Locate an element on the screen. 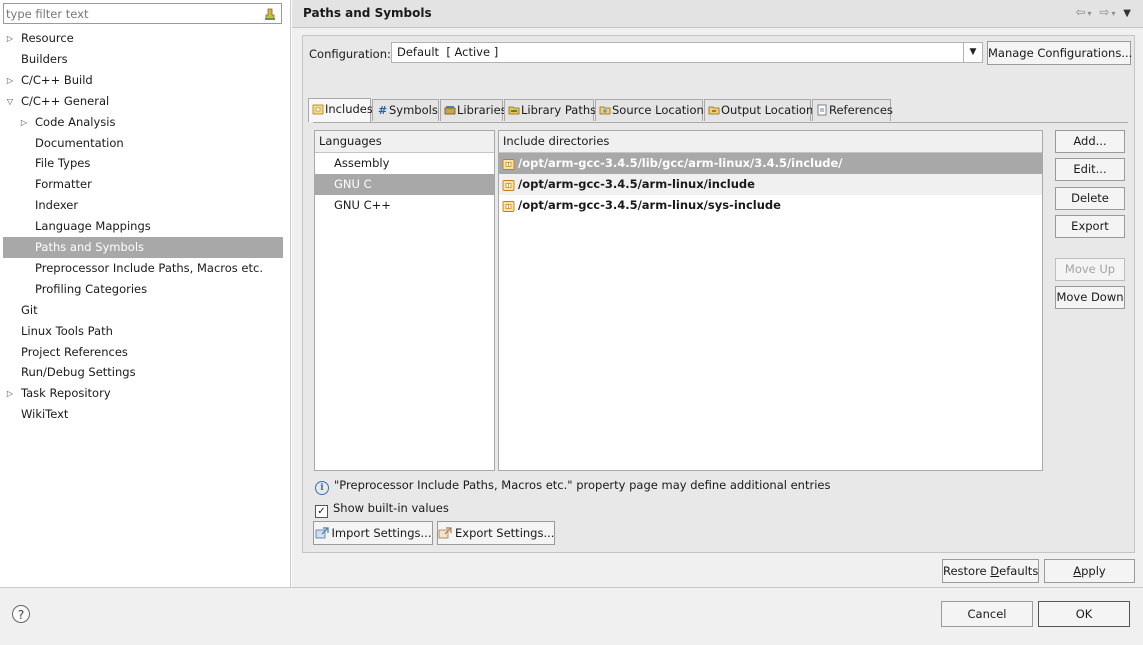 This screenshot has width=1143, height=645. tree-item-git: Git is located at coordinates (143, 310).